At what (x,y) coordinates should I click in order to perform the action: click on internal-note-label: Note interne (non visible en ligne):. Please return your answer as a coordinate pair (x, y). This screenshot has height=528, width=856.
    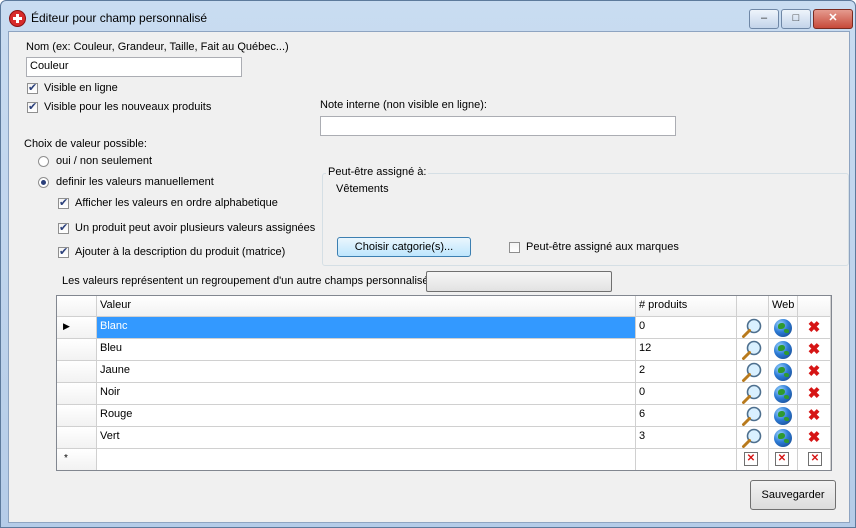
    Looking at the image, I should click on (403, 105).